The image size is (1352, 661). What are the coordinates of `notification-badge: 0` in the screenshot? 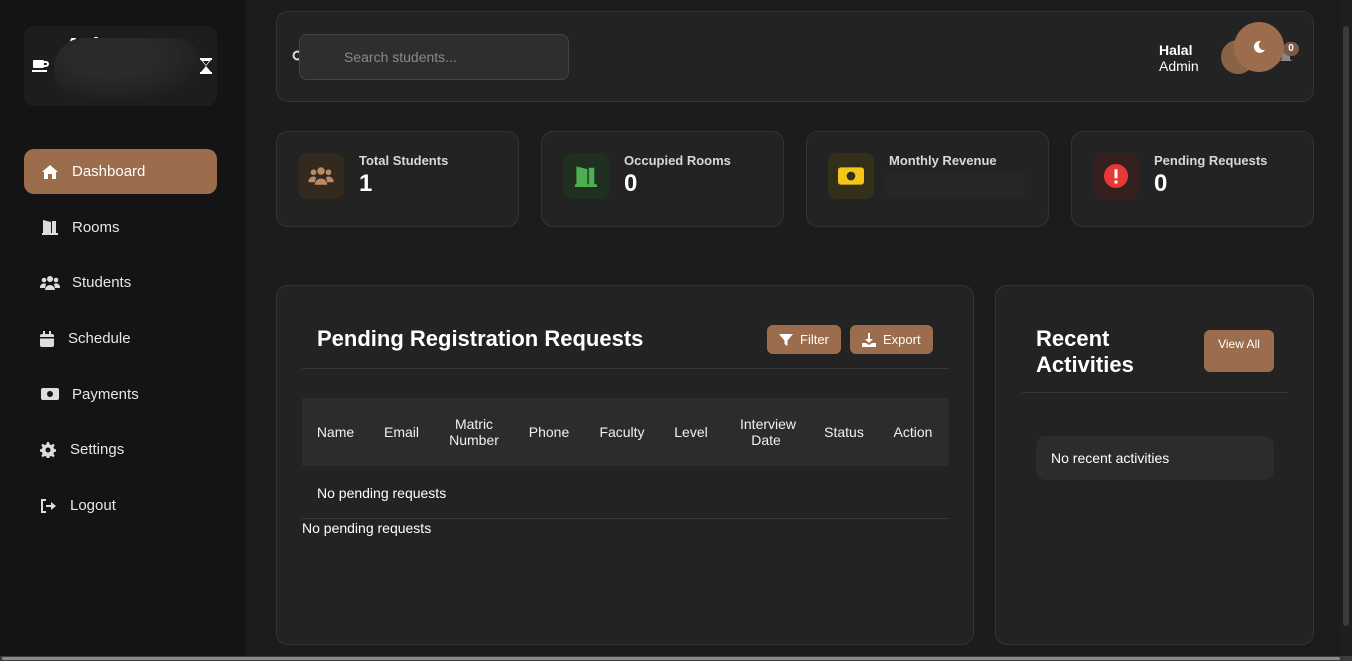 It's located at (1291, 49).